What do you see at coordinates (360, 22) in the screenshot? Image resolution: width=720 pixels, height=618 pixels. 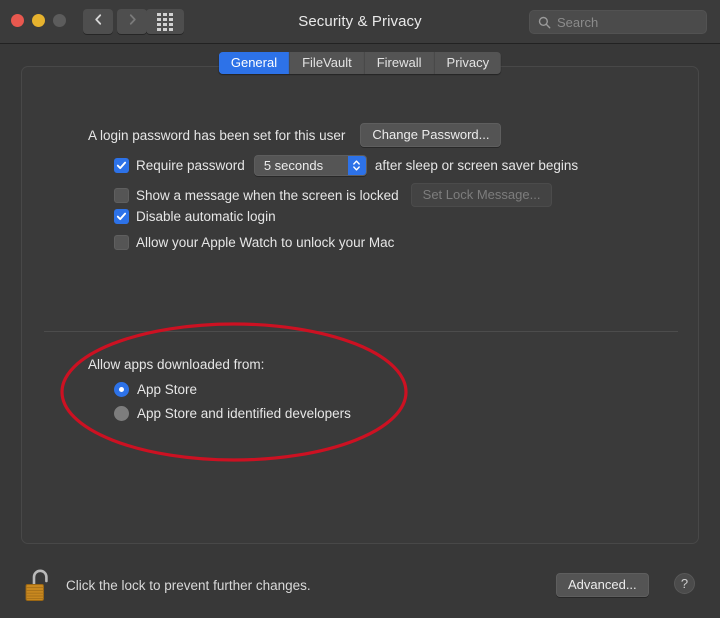 I see `window-titlebar: Security & Privacy Search` at bounding box center [360, 22].